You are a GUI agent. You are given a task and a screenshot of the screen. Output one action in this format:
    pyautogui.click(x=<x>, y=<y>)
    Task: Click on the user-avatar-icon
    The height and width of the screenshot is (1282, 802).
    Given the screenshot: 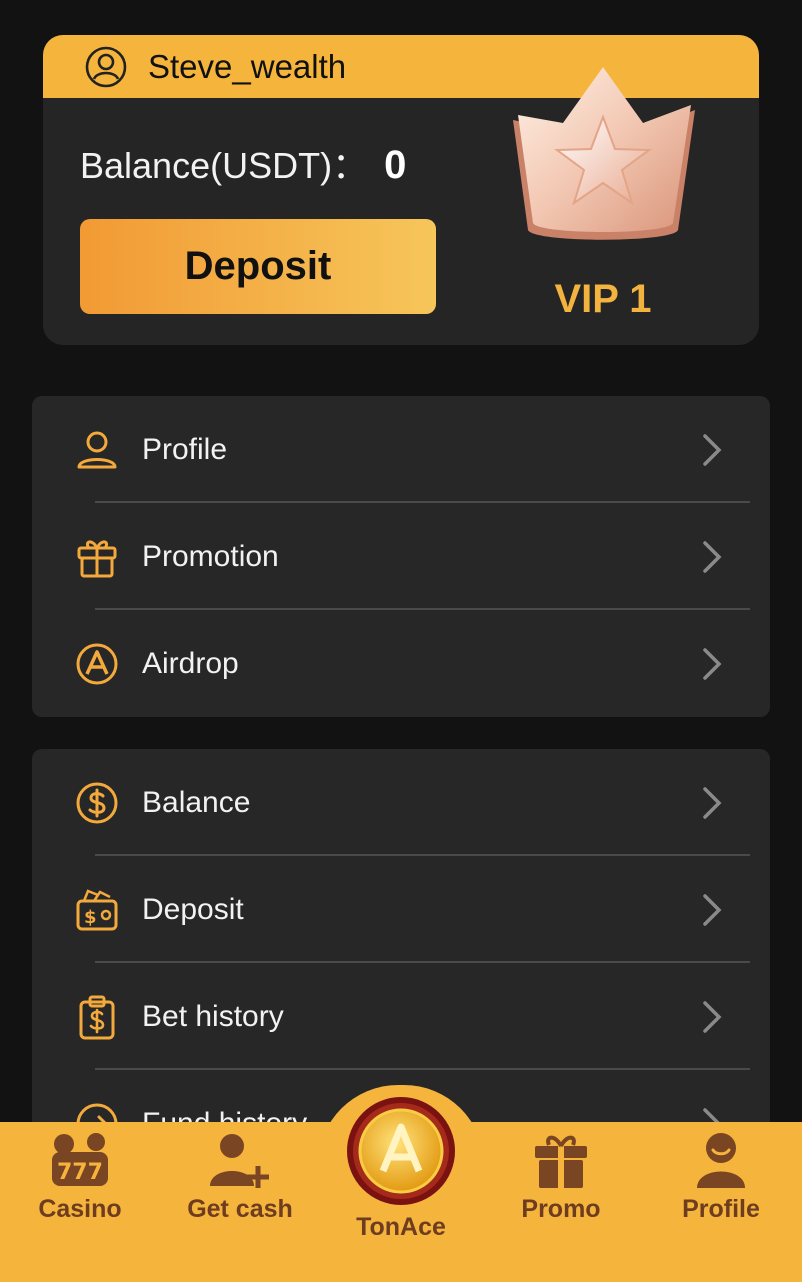 What is the action you would take?
    pyautogui.click(x=106, y=67)
    